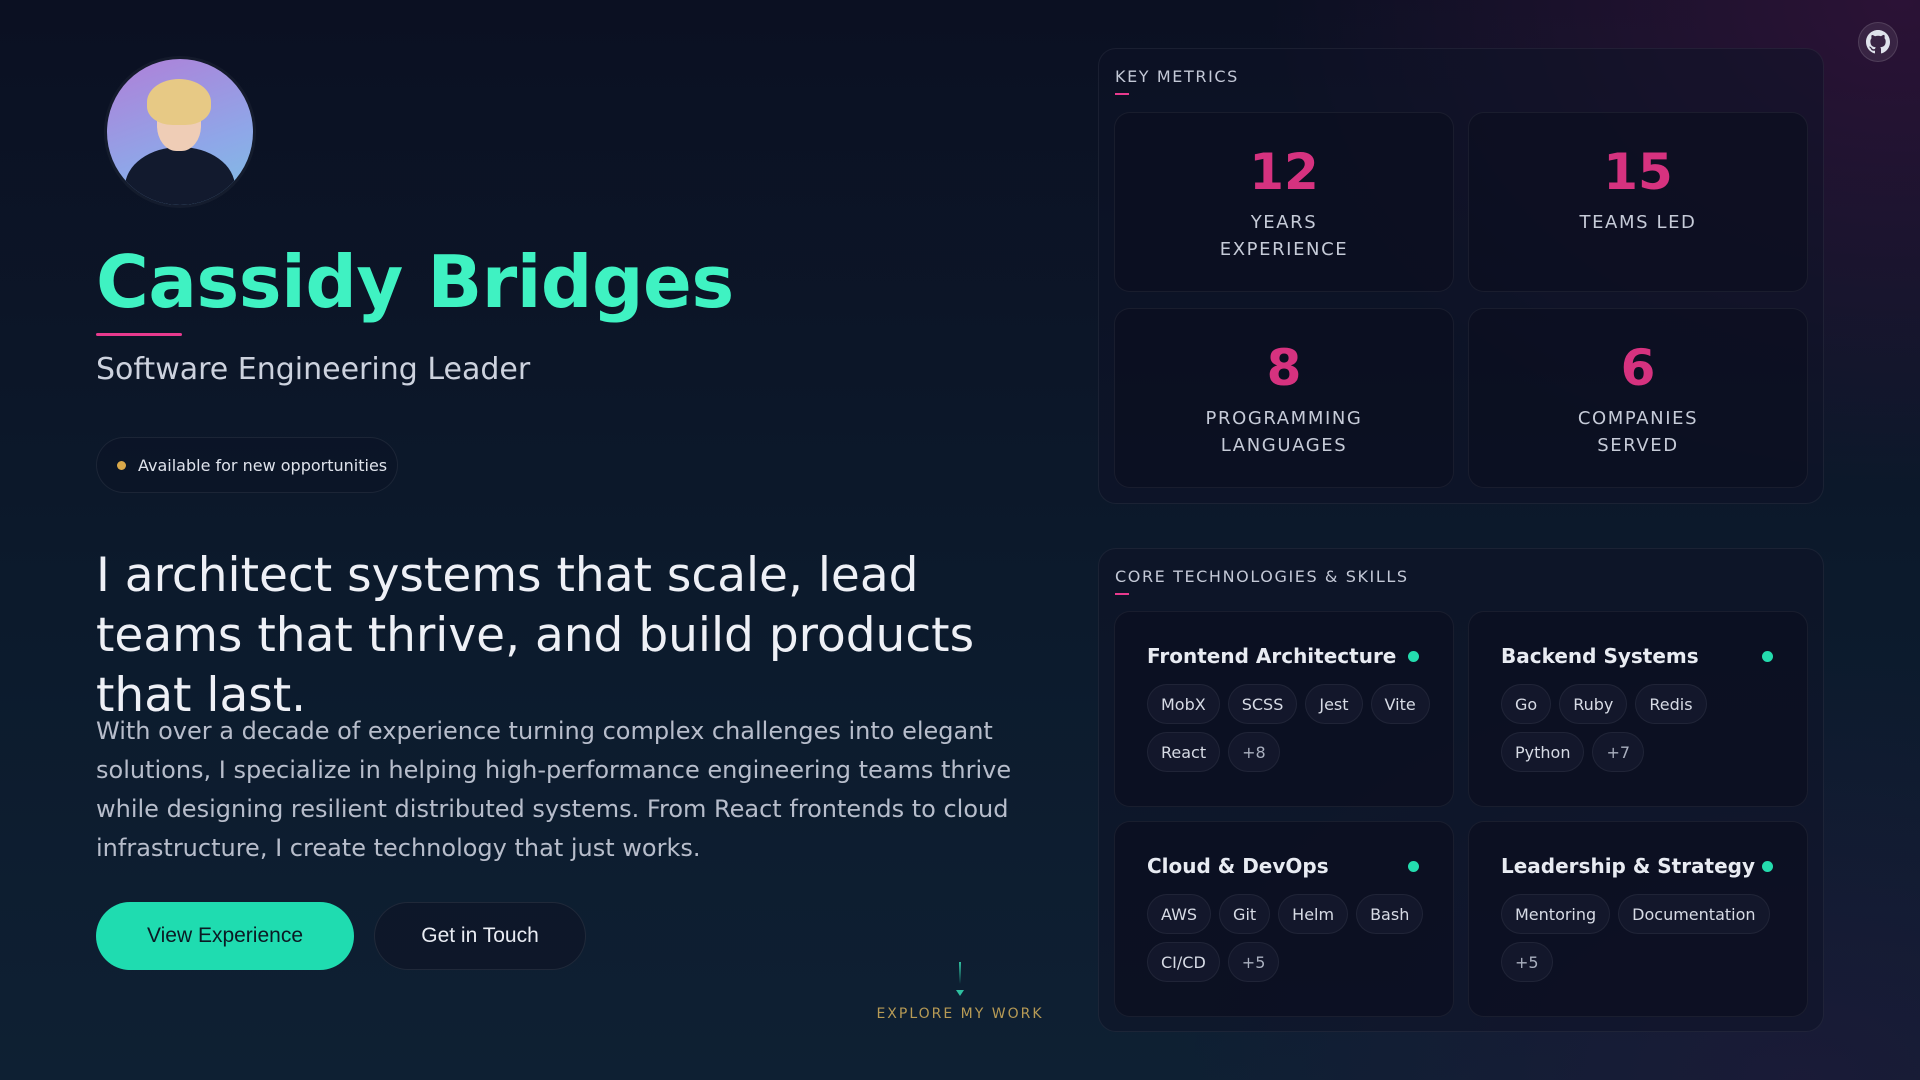 This screenshot has height=1080, width=1920. What do you see at coordinates (1177, 76) in the screenshot?
I see `key-metrics-title: KEY METRICS` at bounding box center [1177, 76].